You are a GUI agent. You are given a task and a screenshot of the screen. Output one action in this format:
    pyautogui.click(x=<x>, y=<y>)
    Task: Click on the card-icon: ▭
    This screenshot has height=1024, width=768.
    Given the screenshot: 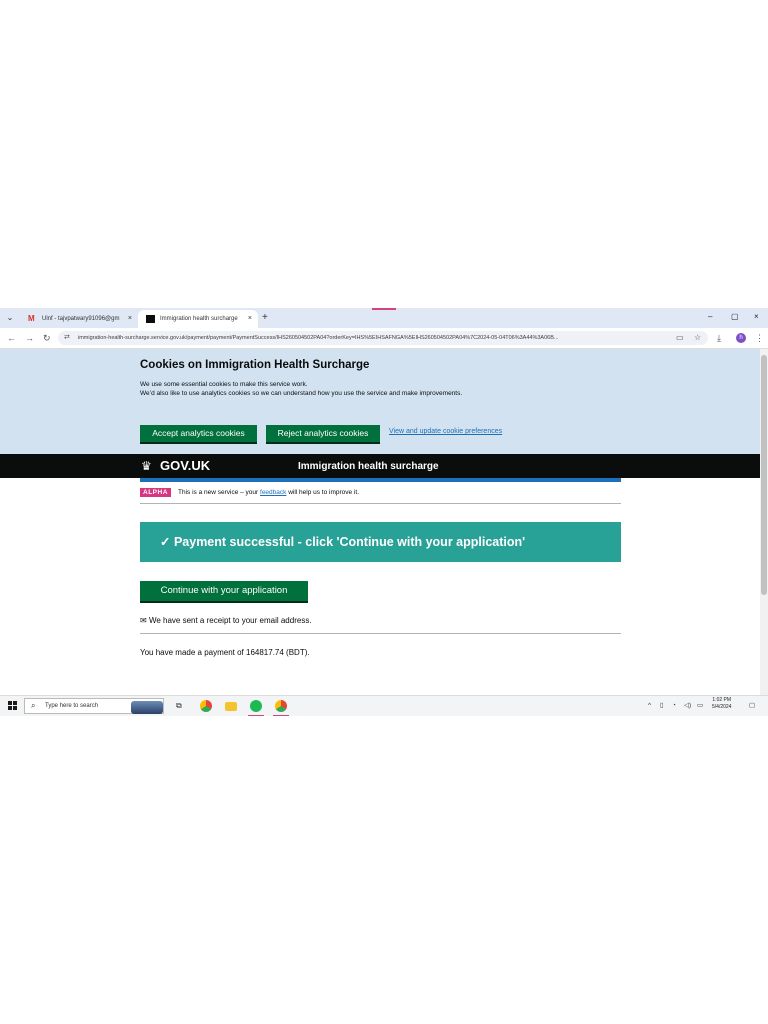 What is the action you would take?
    pyautogui.click(x=680, y=338)
    